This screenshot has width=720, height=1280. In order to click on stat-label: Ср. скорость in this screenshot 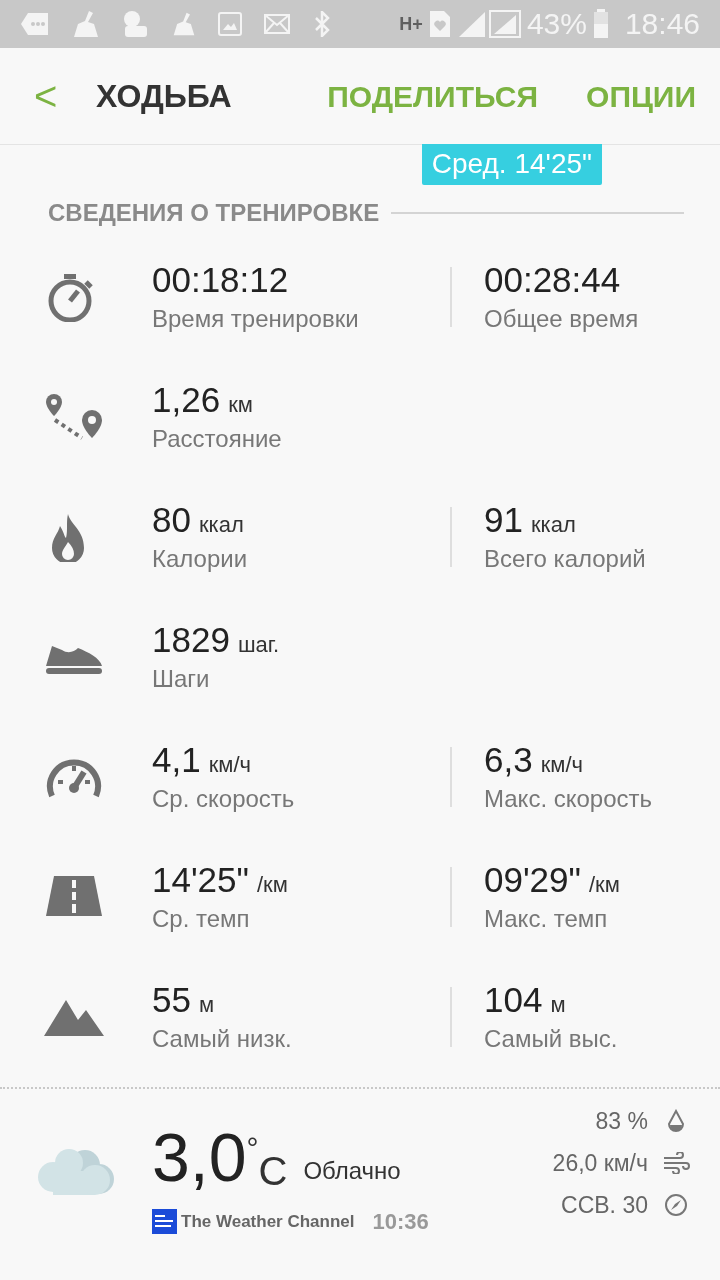, I will do `click(224, 799)`.